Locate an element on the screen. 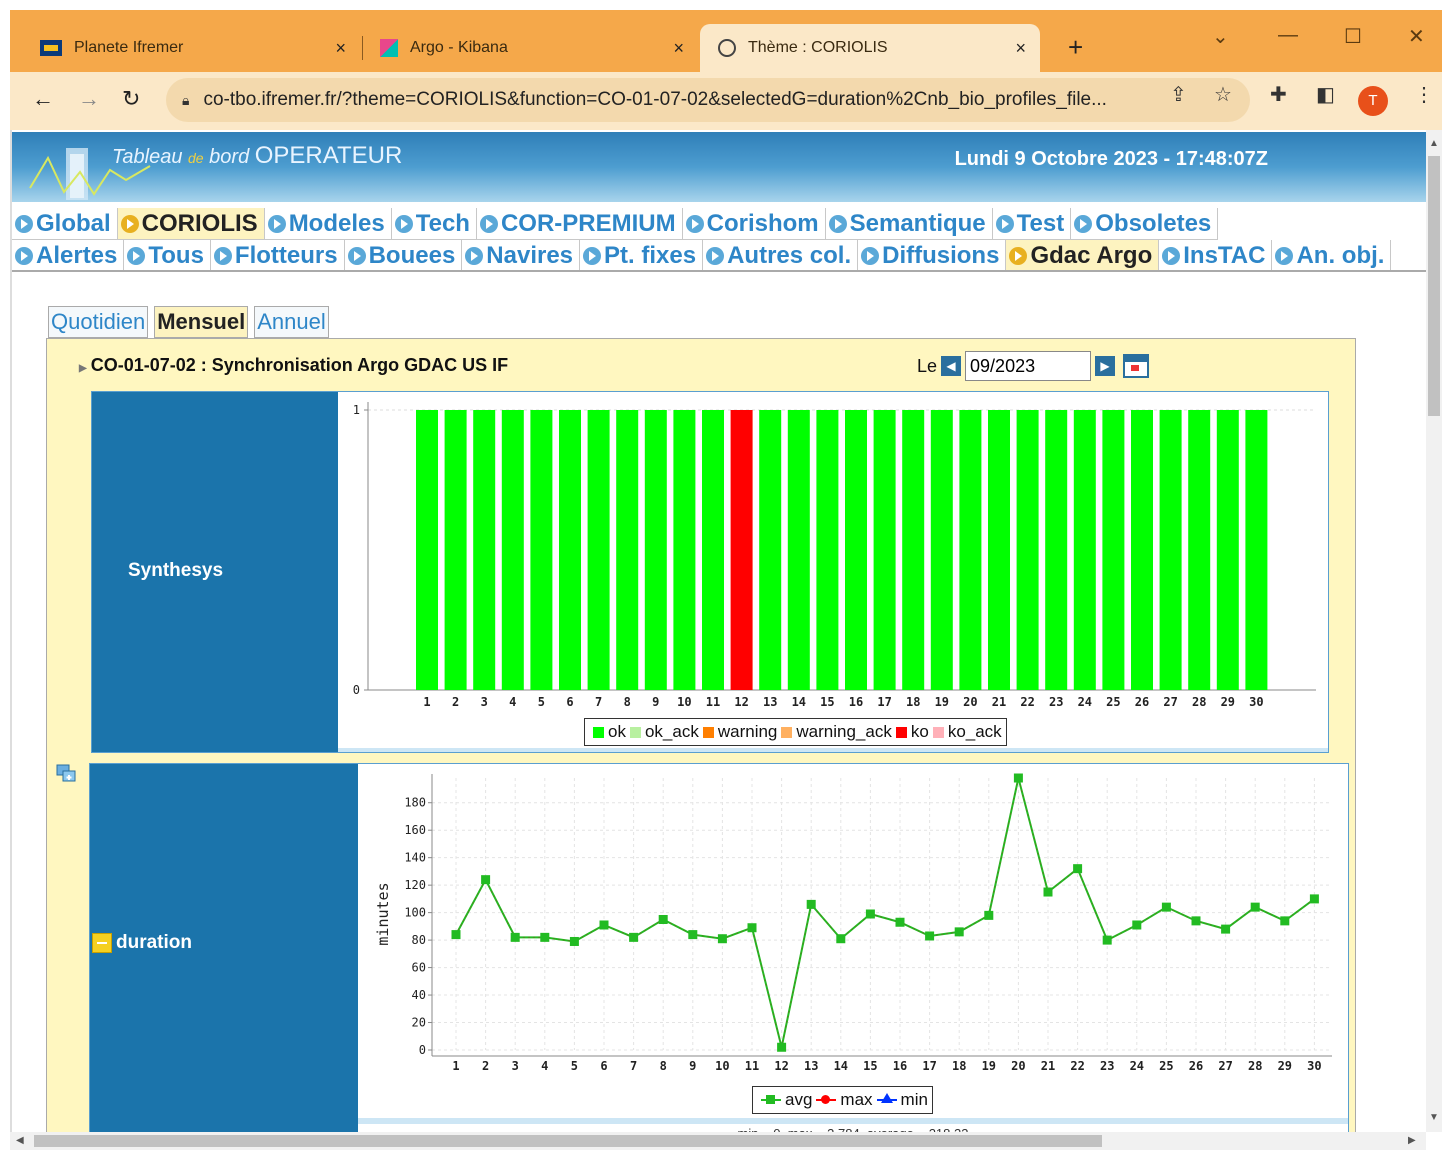 The image size is (1442, 1150). back-arrow-icon: ← is located at coordinates (43, 99).